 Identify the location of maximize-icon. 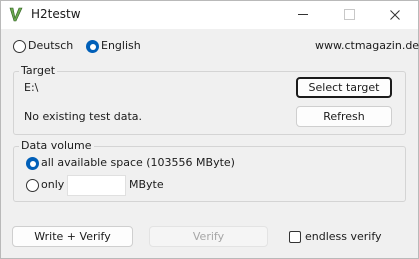
(349, 15).